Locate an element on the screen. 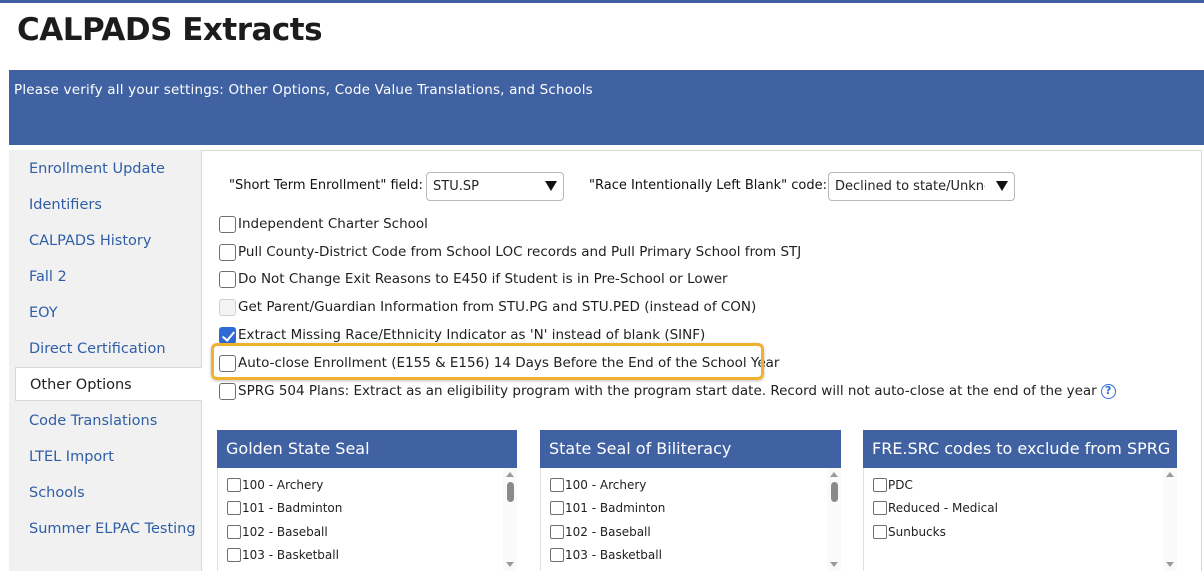  short-term-enrollment-select: STU.SP is located at coordinates (495, 186).